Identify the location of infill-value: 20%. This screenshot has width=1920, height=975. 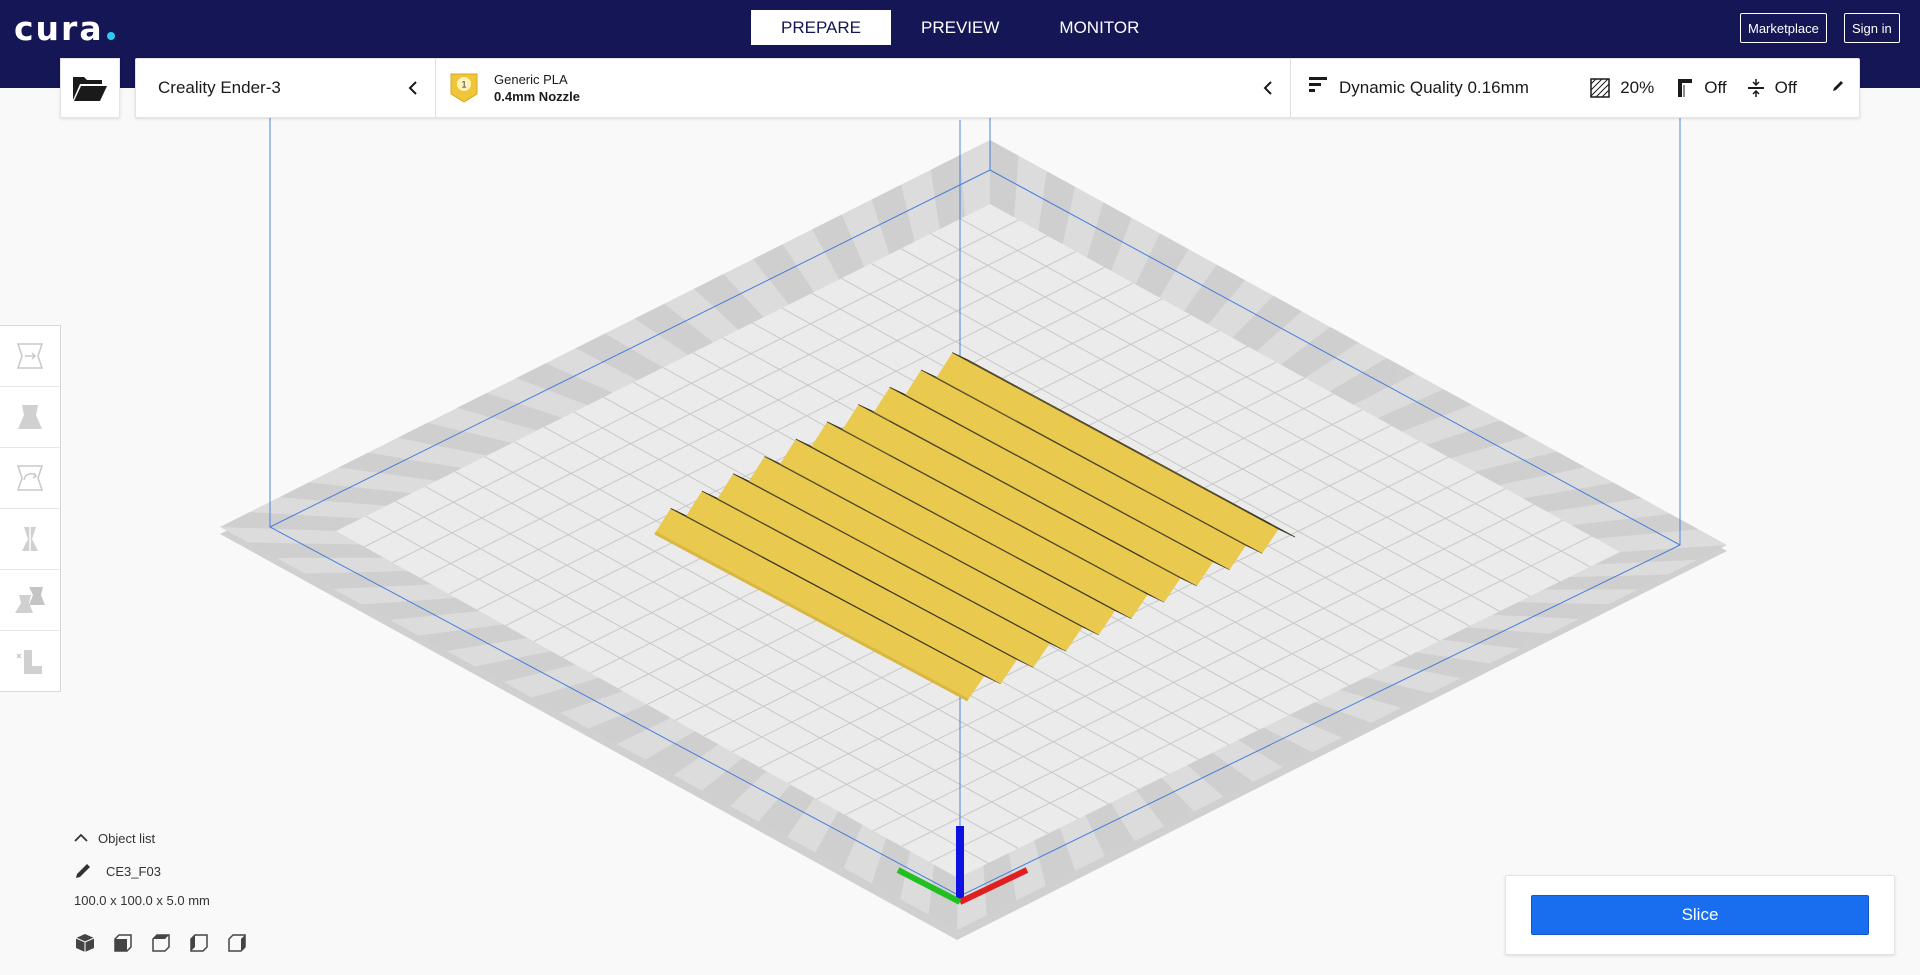
(1637, 87).